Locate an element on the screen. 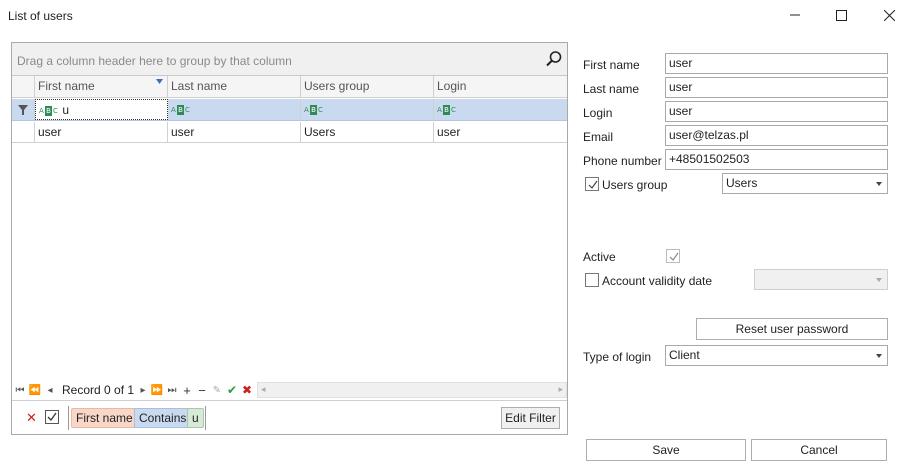 The height and width of the screenshot is (472, 912). close-icon is located at coordinates (889, 15).